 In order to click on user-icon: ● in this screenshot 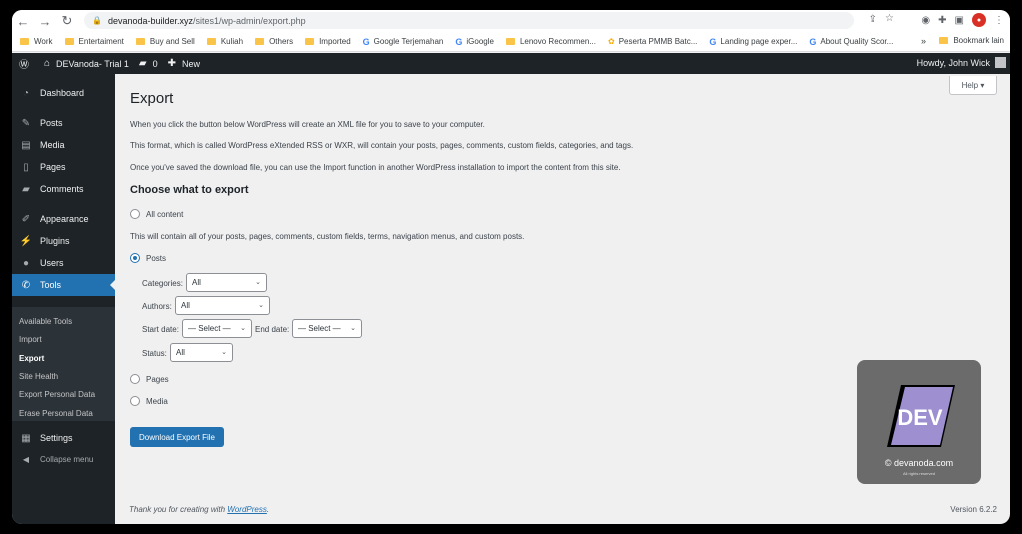, I will do `click(26, 263)`.